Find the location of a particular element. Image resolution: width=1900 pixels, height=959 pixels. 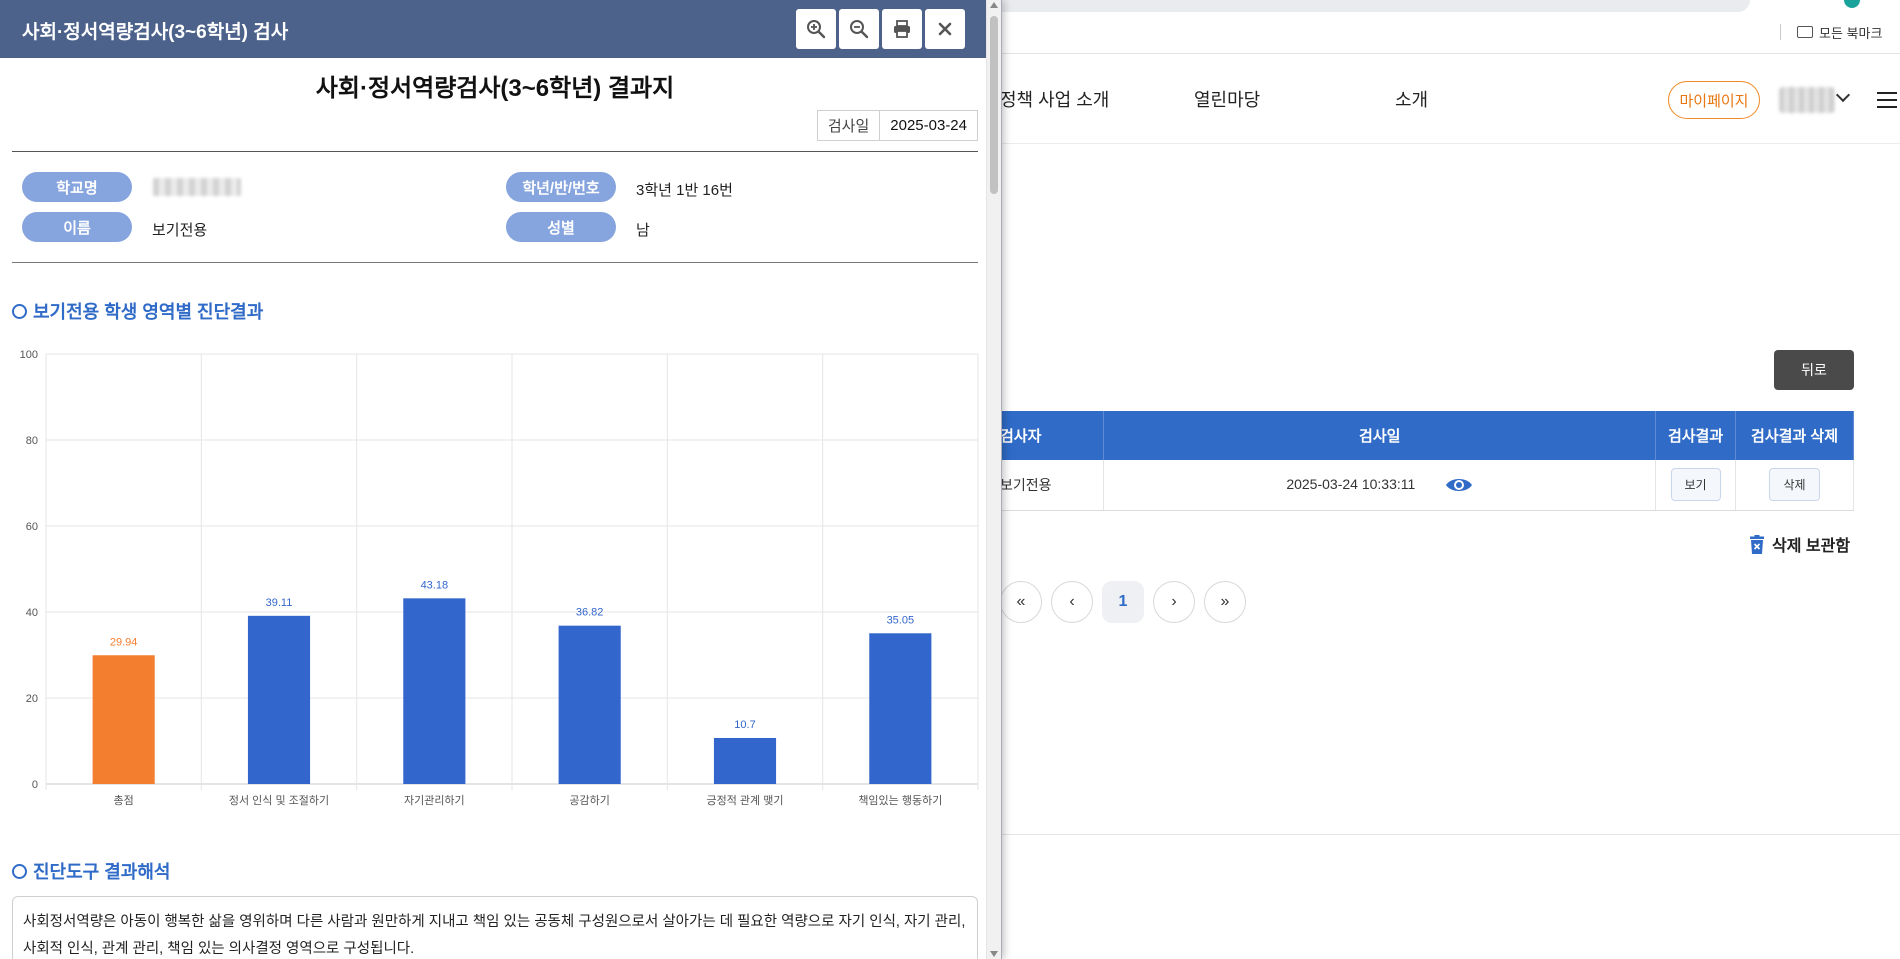

school-name-label: 학교명 is located at coordinates (77, 187).